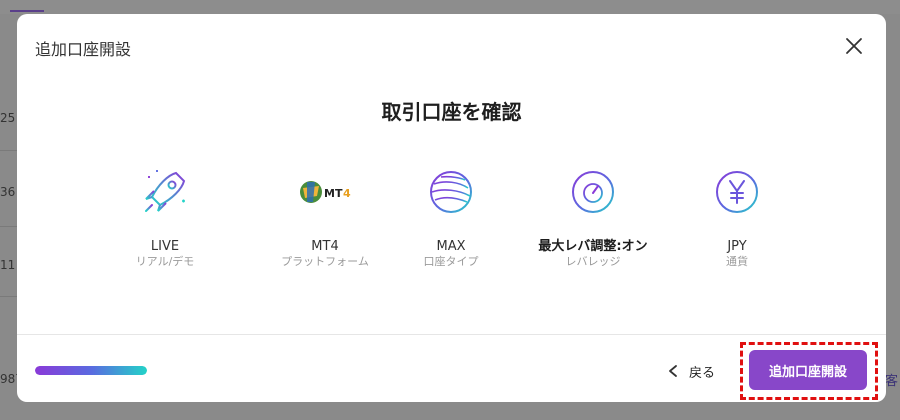 The height and width of the screenshot is (420, 900). Describe the element at coordinates (737, 261) in the screenshot. I see `summary-label: 通貨` at that location.